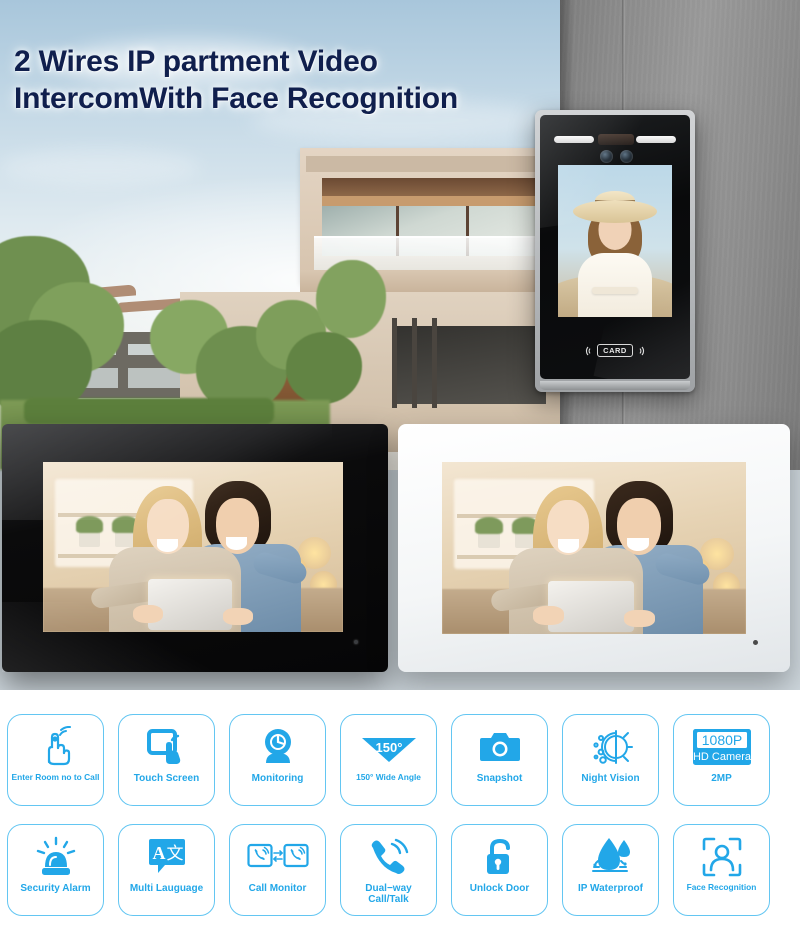 Image resolution: width=800 pixels, height=935 pixels. Describe the element at coordinates (499, 778) in the screenshot. I see `feature-label: Snapshot` at that location.